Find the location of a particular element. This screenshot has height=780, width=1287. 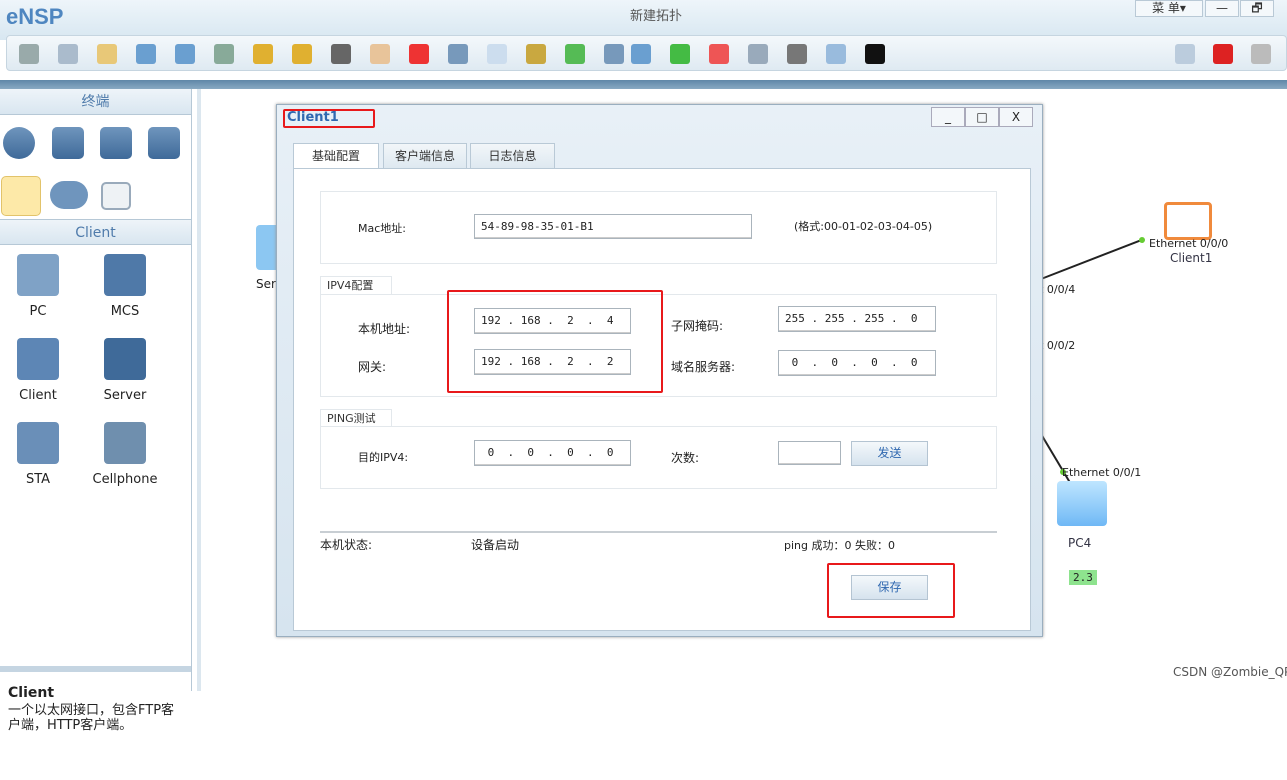

mac-label: Mac地址: is located at coordinates (382, 228).